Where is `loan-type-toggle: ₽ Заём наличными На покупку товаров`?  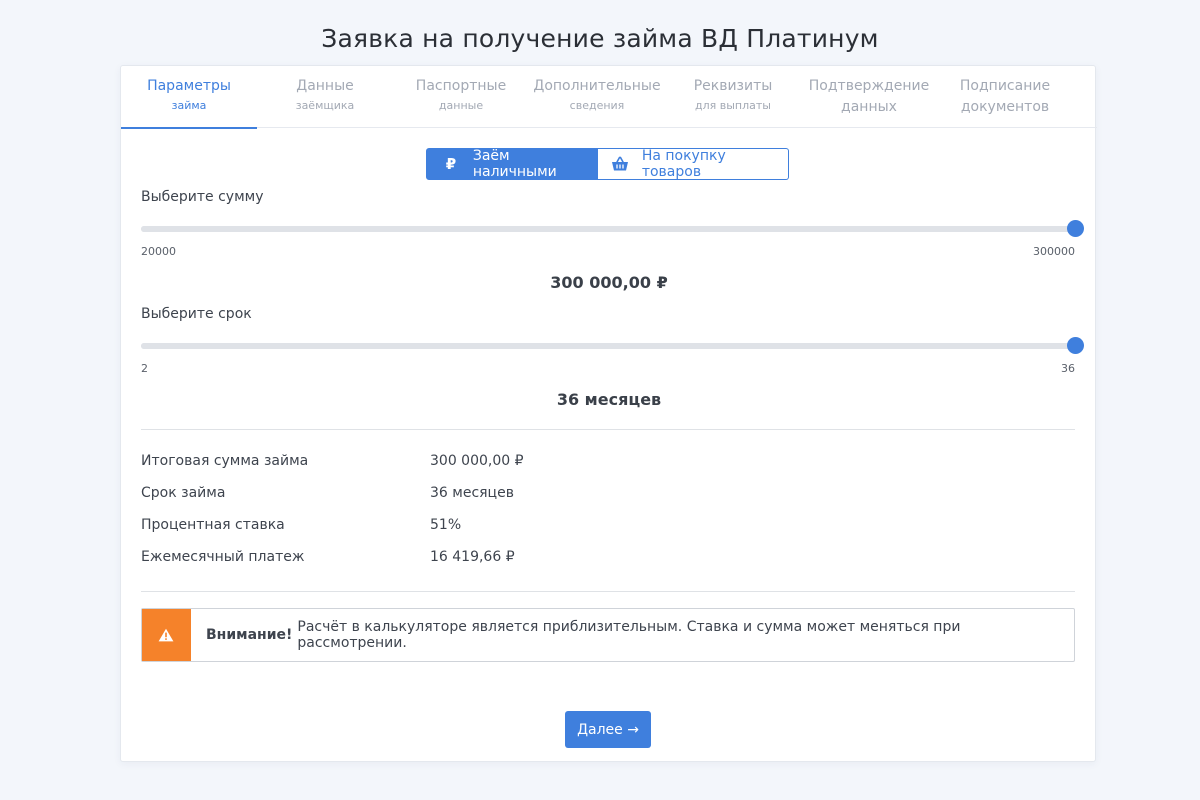
loan-type-toggle: ₽ Заём наличными На покупку товаров is located at coordinates (607, 164).